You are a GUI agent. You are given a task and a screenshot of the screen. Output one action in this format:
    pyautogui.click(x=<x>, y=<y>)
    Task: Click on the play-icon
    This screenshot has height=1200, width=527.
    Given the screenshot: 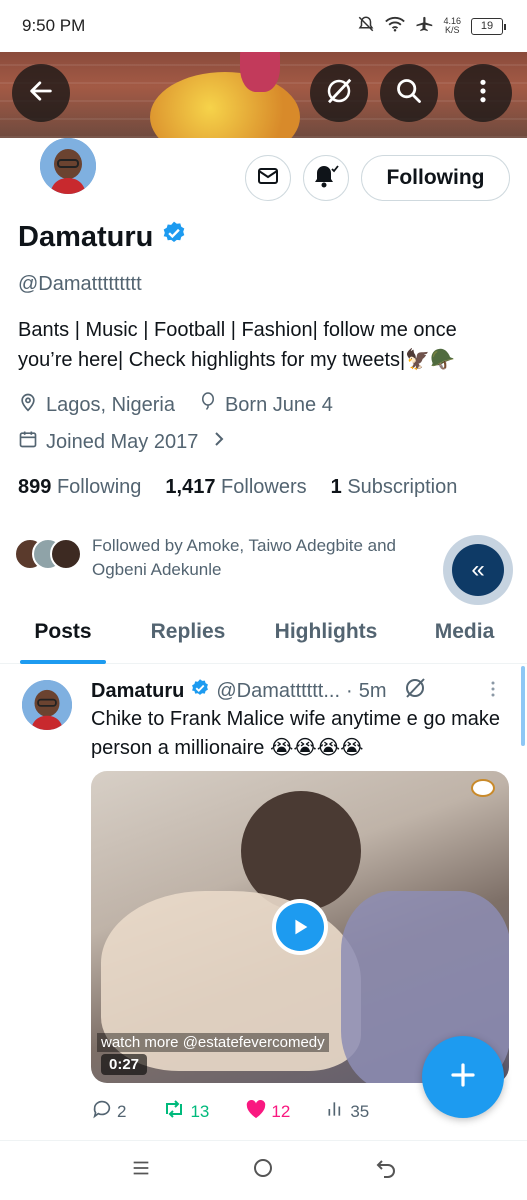 What is the action you would take?
    pyautogui.click(x=300, y=927)
    